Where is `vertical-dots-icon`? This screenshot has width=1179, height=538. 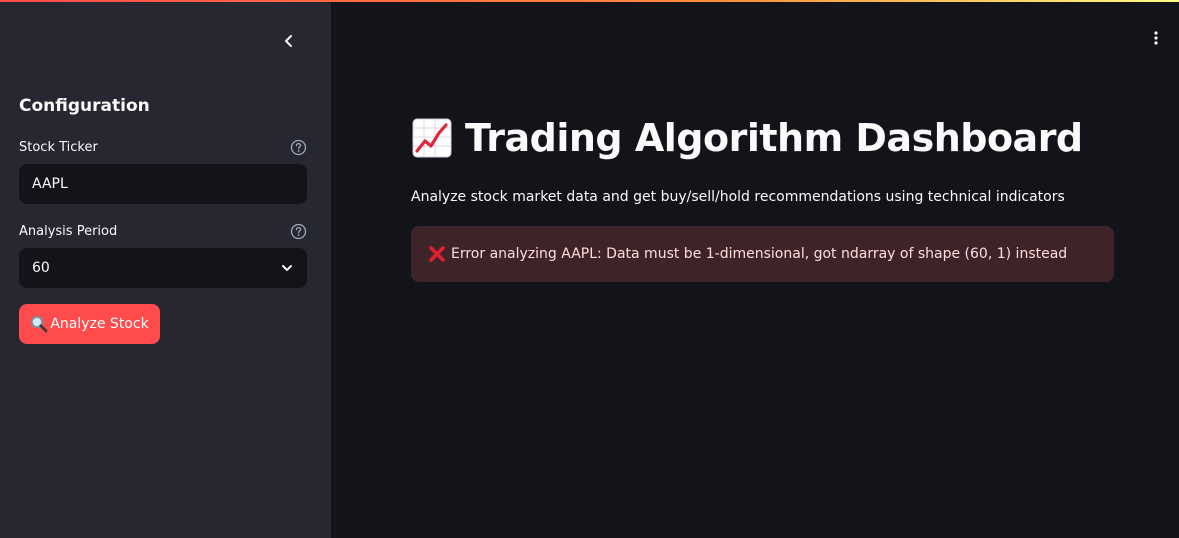
vertical-dots-icon is located at coordinates (1156, 38).